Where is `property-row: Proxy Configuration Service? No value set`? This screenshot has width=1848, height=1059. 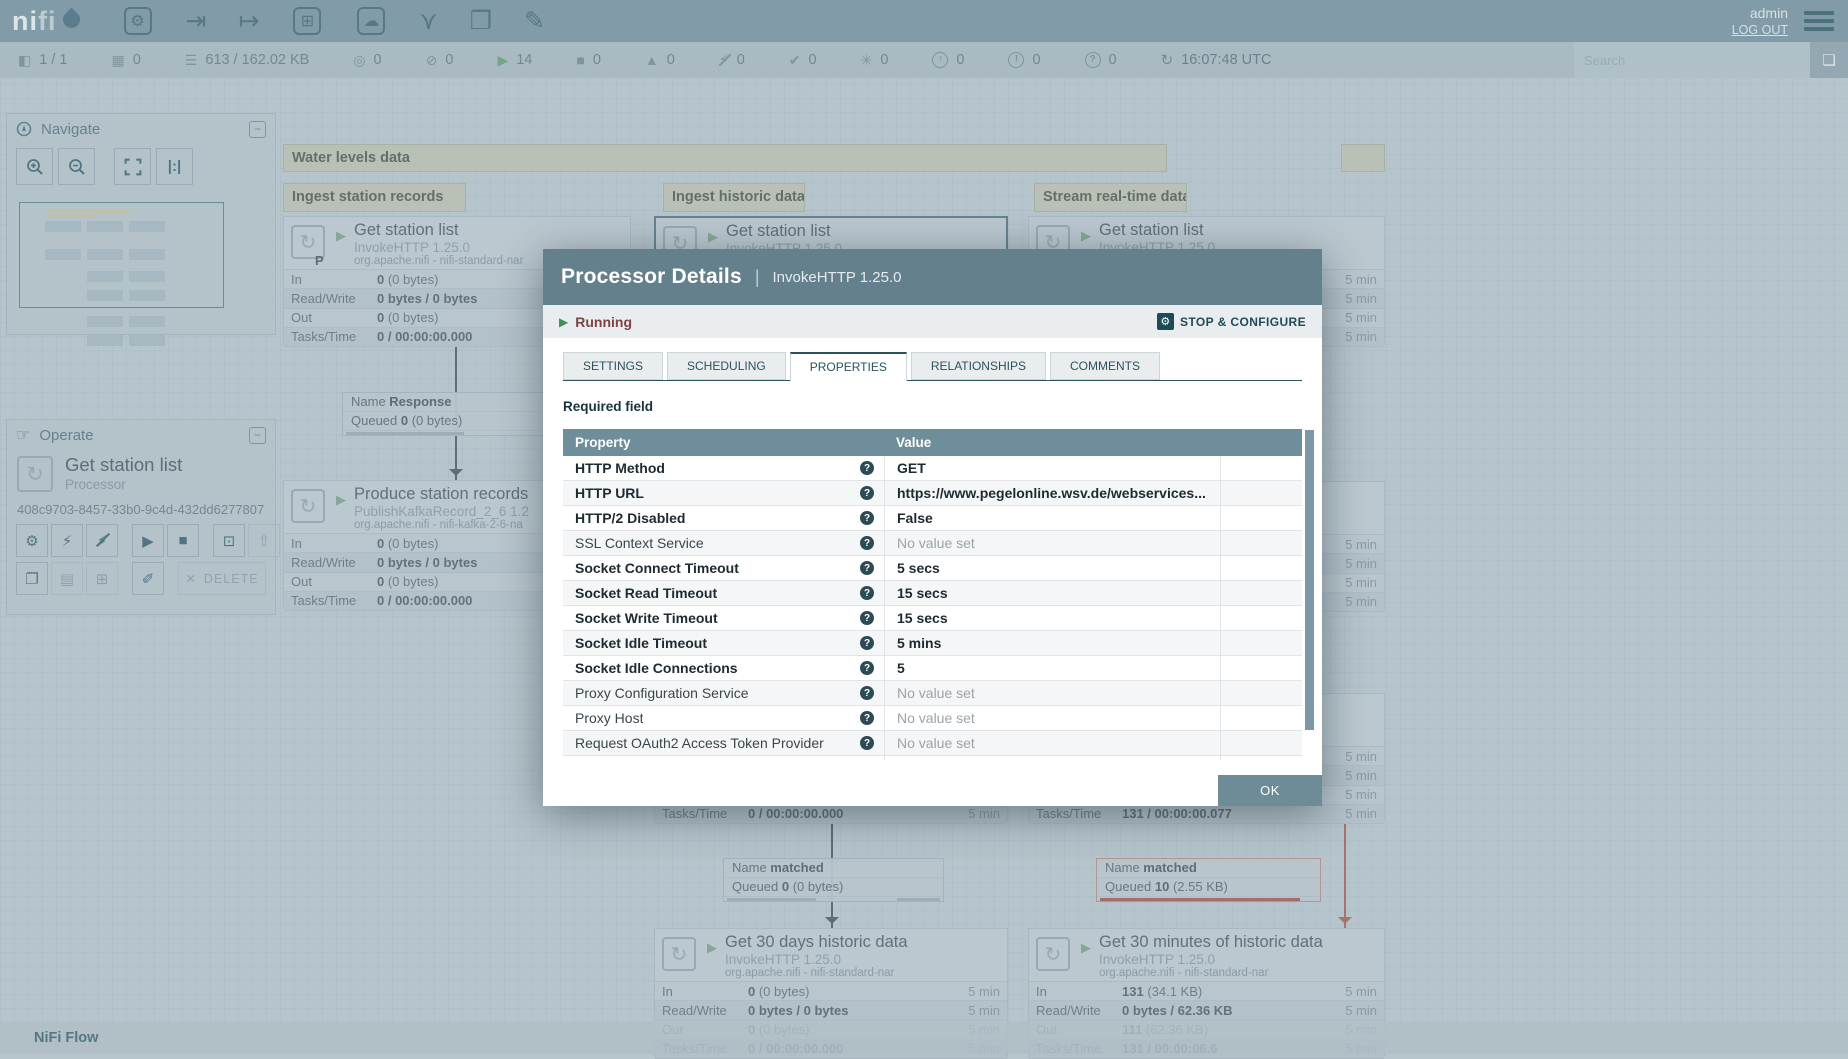 property-row: Proxy Configuration Service? No value set is located at coordinates (932, 693).